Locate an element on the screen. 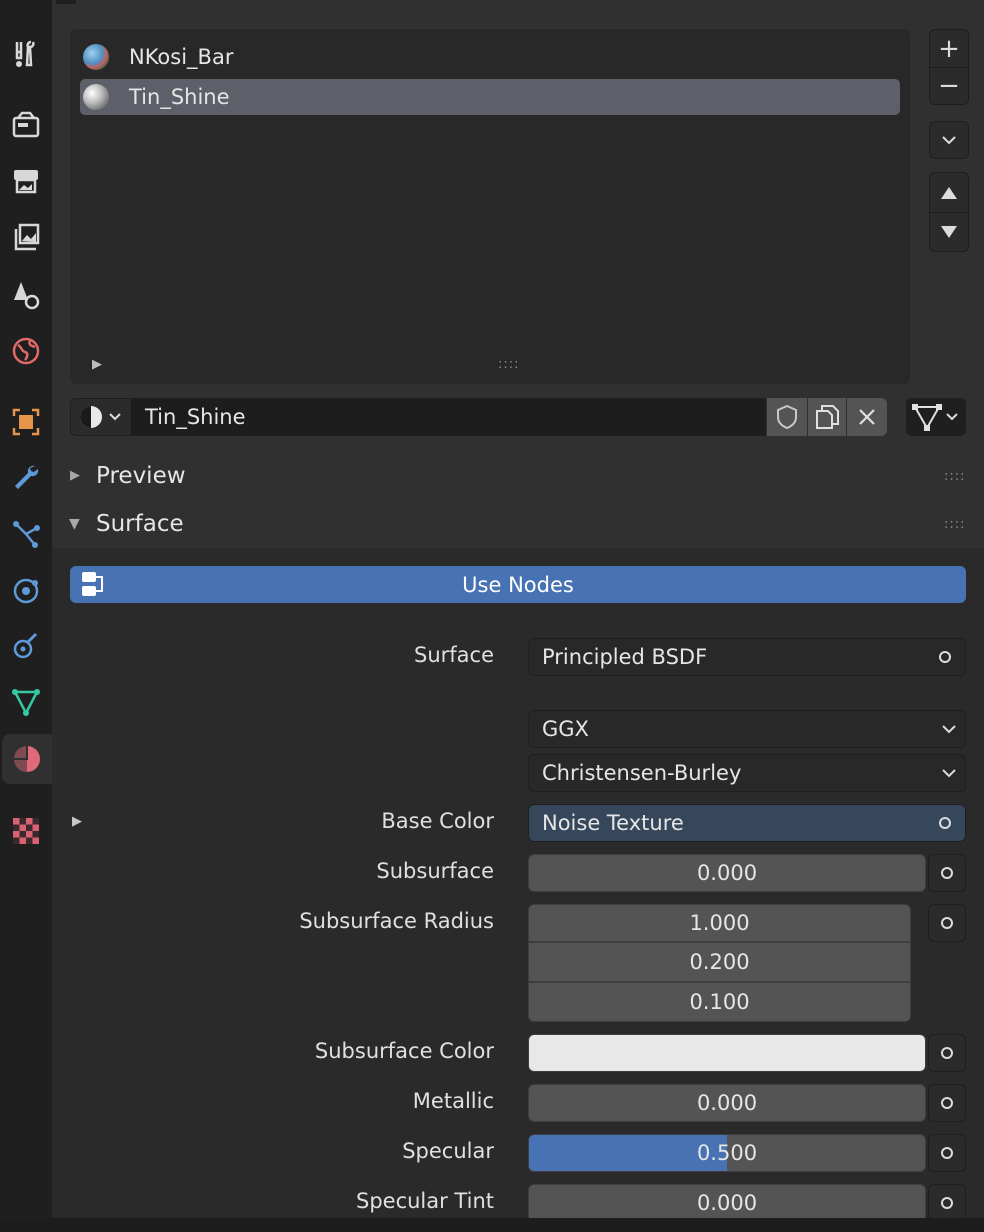 The width and height of the screenshot is (984, 1232). material-tab is located at coordinates (27, 759).